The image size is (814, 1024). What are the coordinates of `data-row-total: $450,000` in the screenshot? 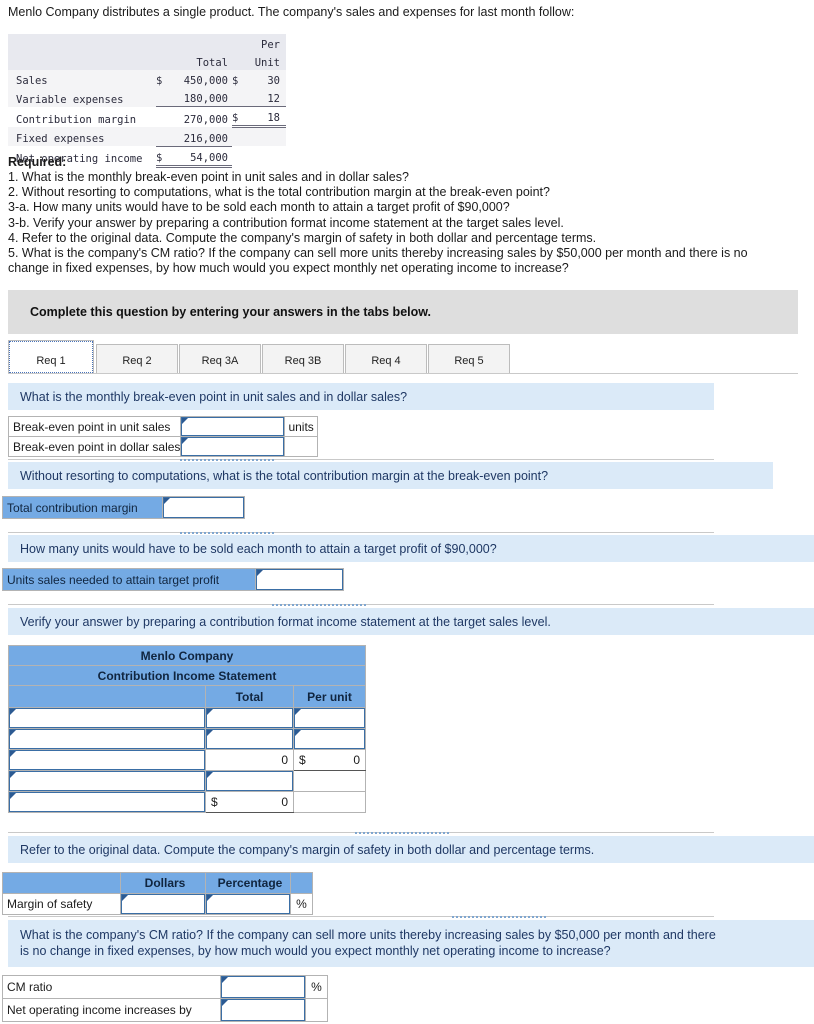 It's located at (194, 79).